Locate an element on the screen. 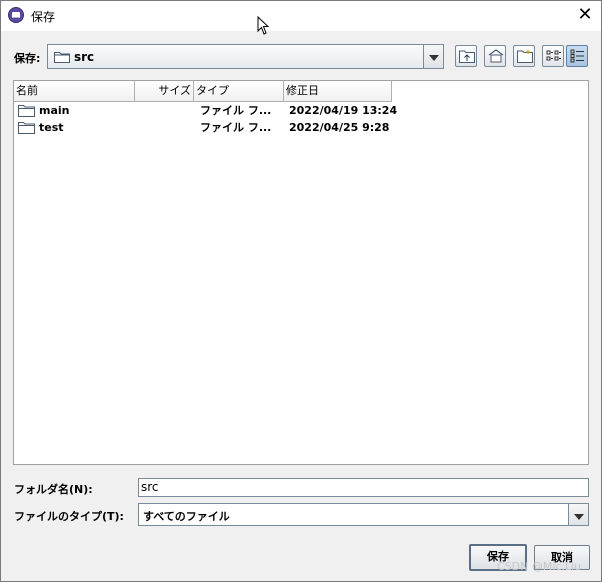 The width and height of the screenshot is (602, 582). file-name: main is located at coordinates (54, 110).